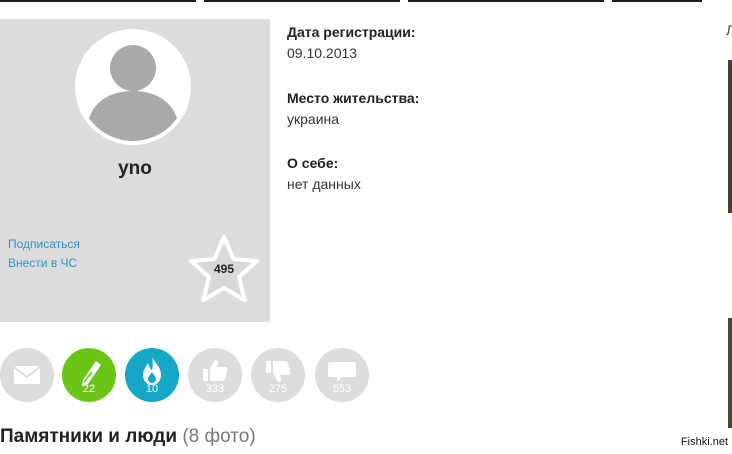 The width and height of the screenshot is (732, 454). What do you see at coordinates (324, 173) in the screenshot?
I see `about-info: О себе: нет данных` at bounding box center [324, 173].